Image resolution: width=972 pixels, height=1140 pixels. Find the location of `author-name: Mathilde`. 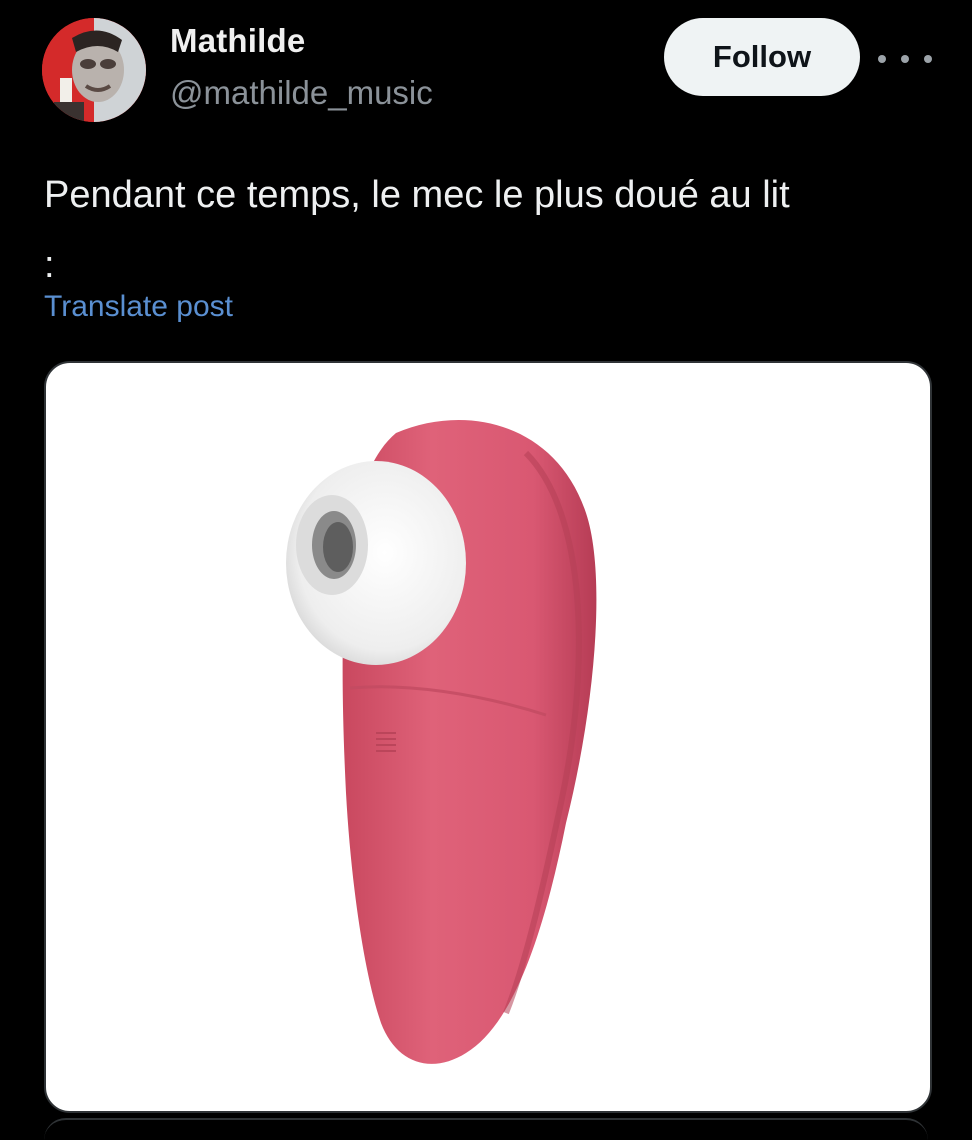

author-name: Mathilde is located at coordinates (237, 41).